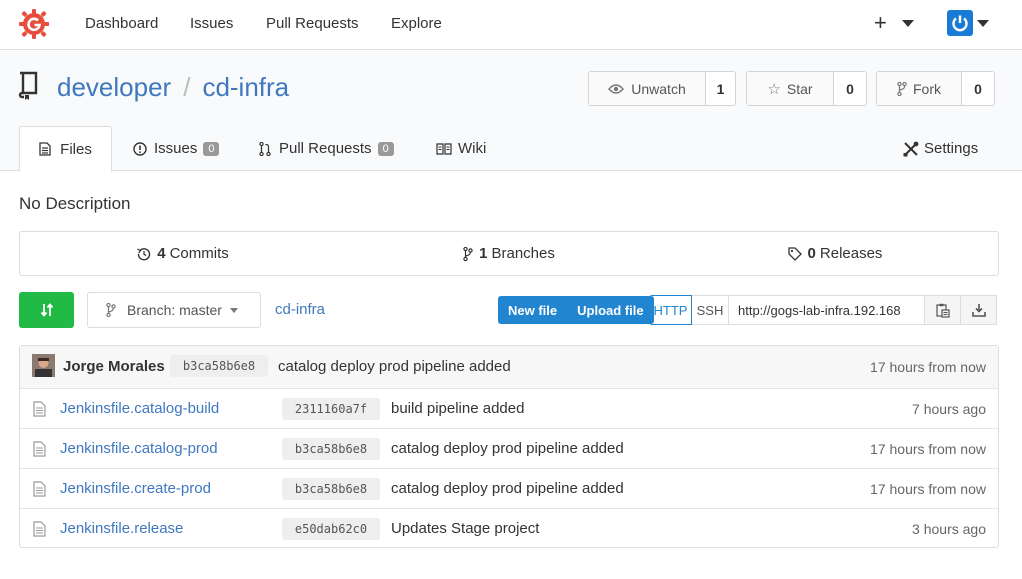 The image size is (1022, 579). I want to click on tab-issues-label: Issues, so click(176, 148).